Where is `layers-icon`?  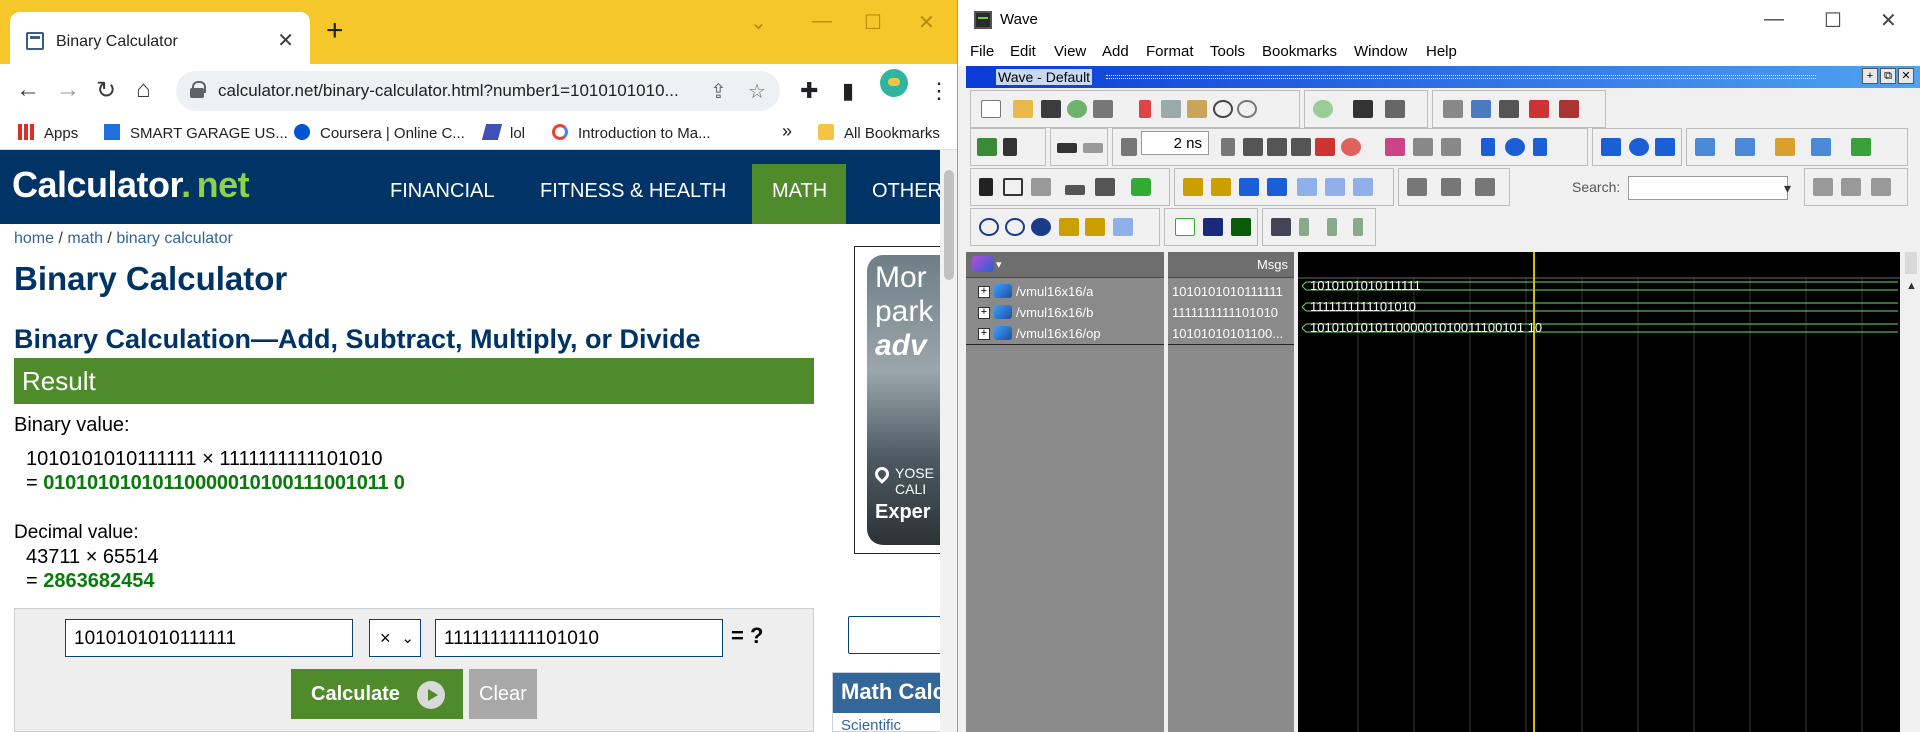
layers-icon is located at coordinates (1453, 109).